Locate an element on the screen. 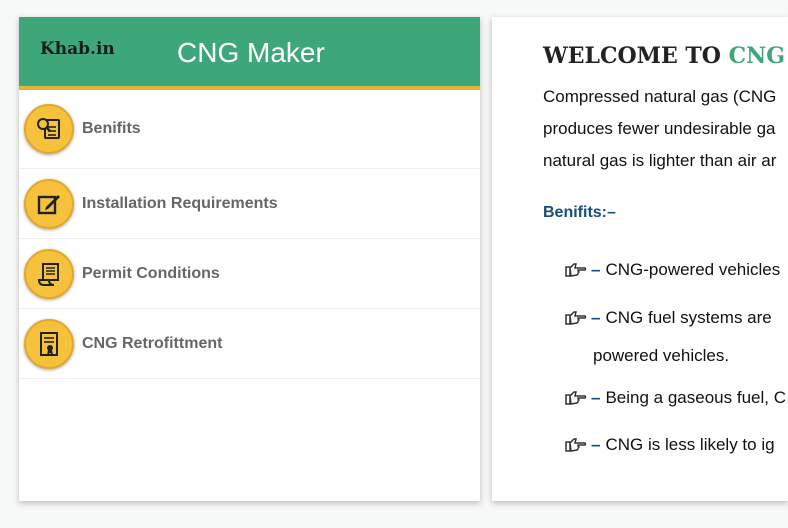 This screenshot has width=788, height=528. welcome-heading: WELCOME TO CNG V is located at coordinates (665, 56).